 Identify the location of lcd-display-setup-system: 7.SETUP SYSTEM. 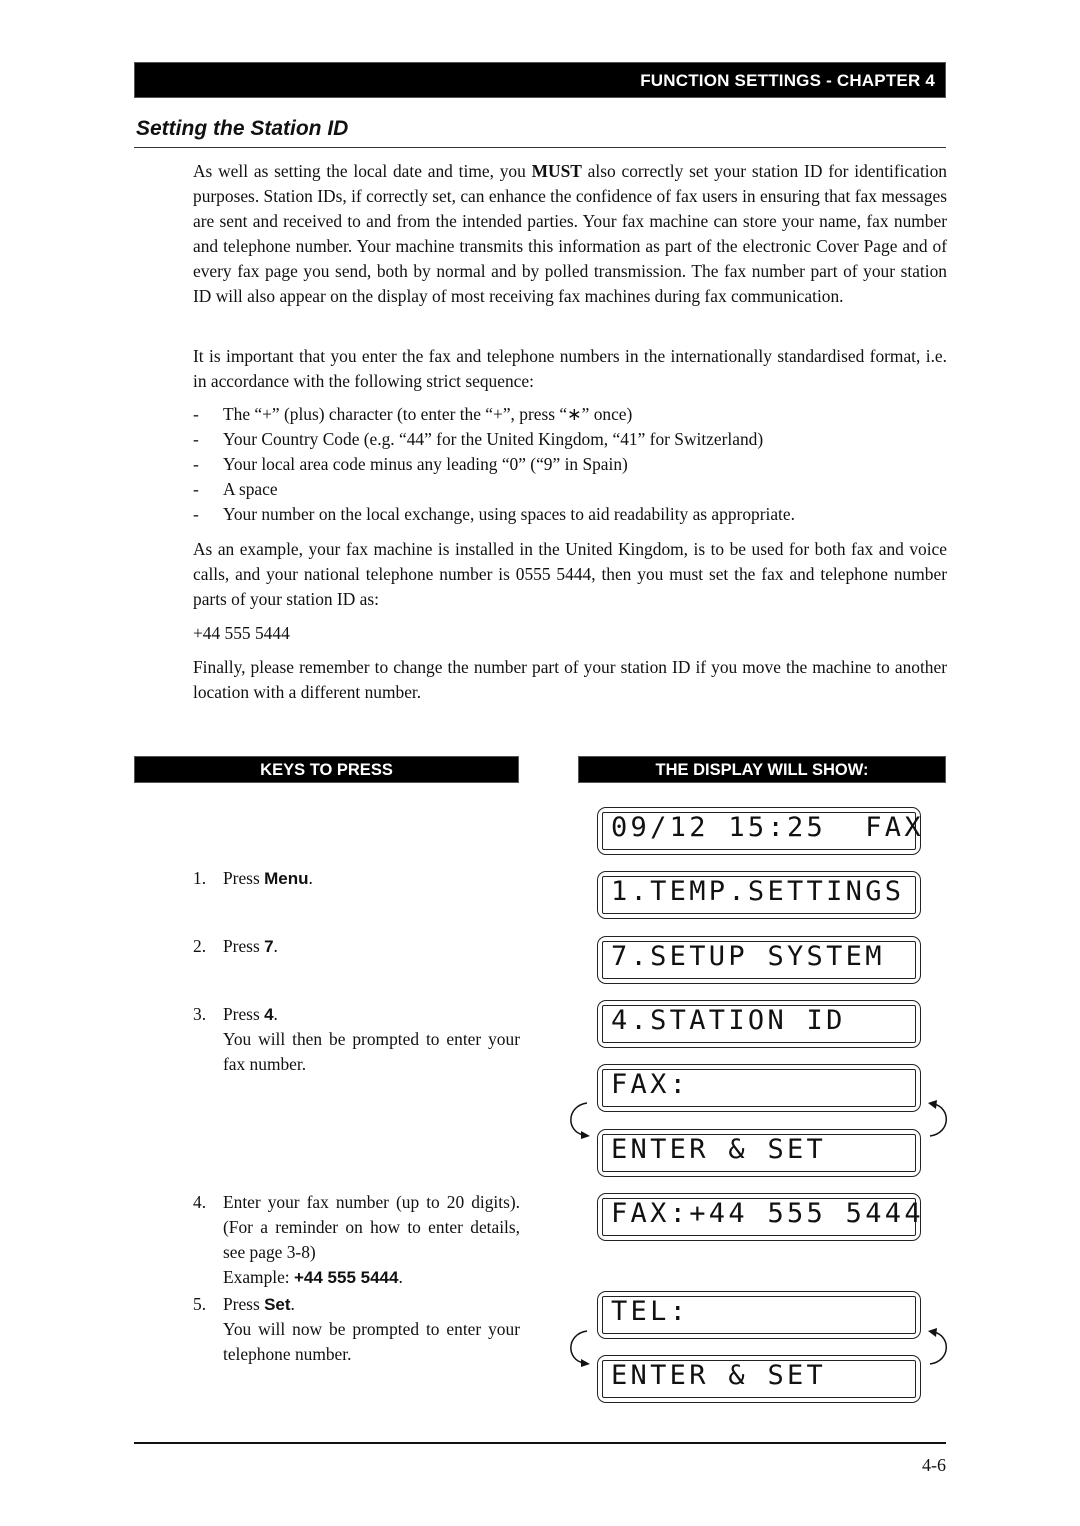
(759, 960).